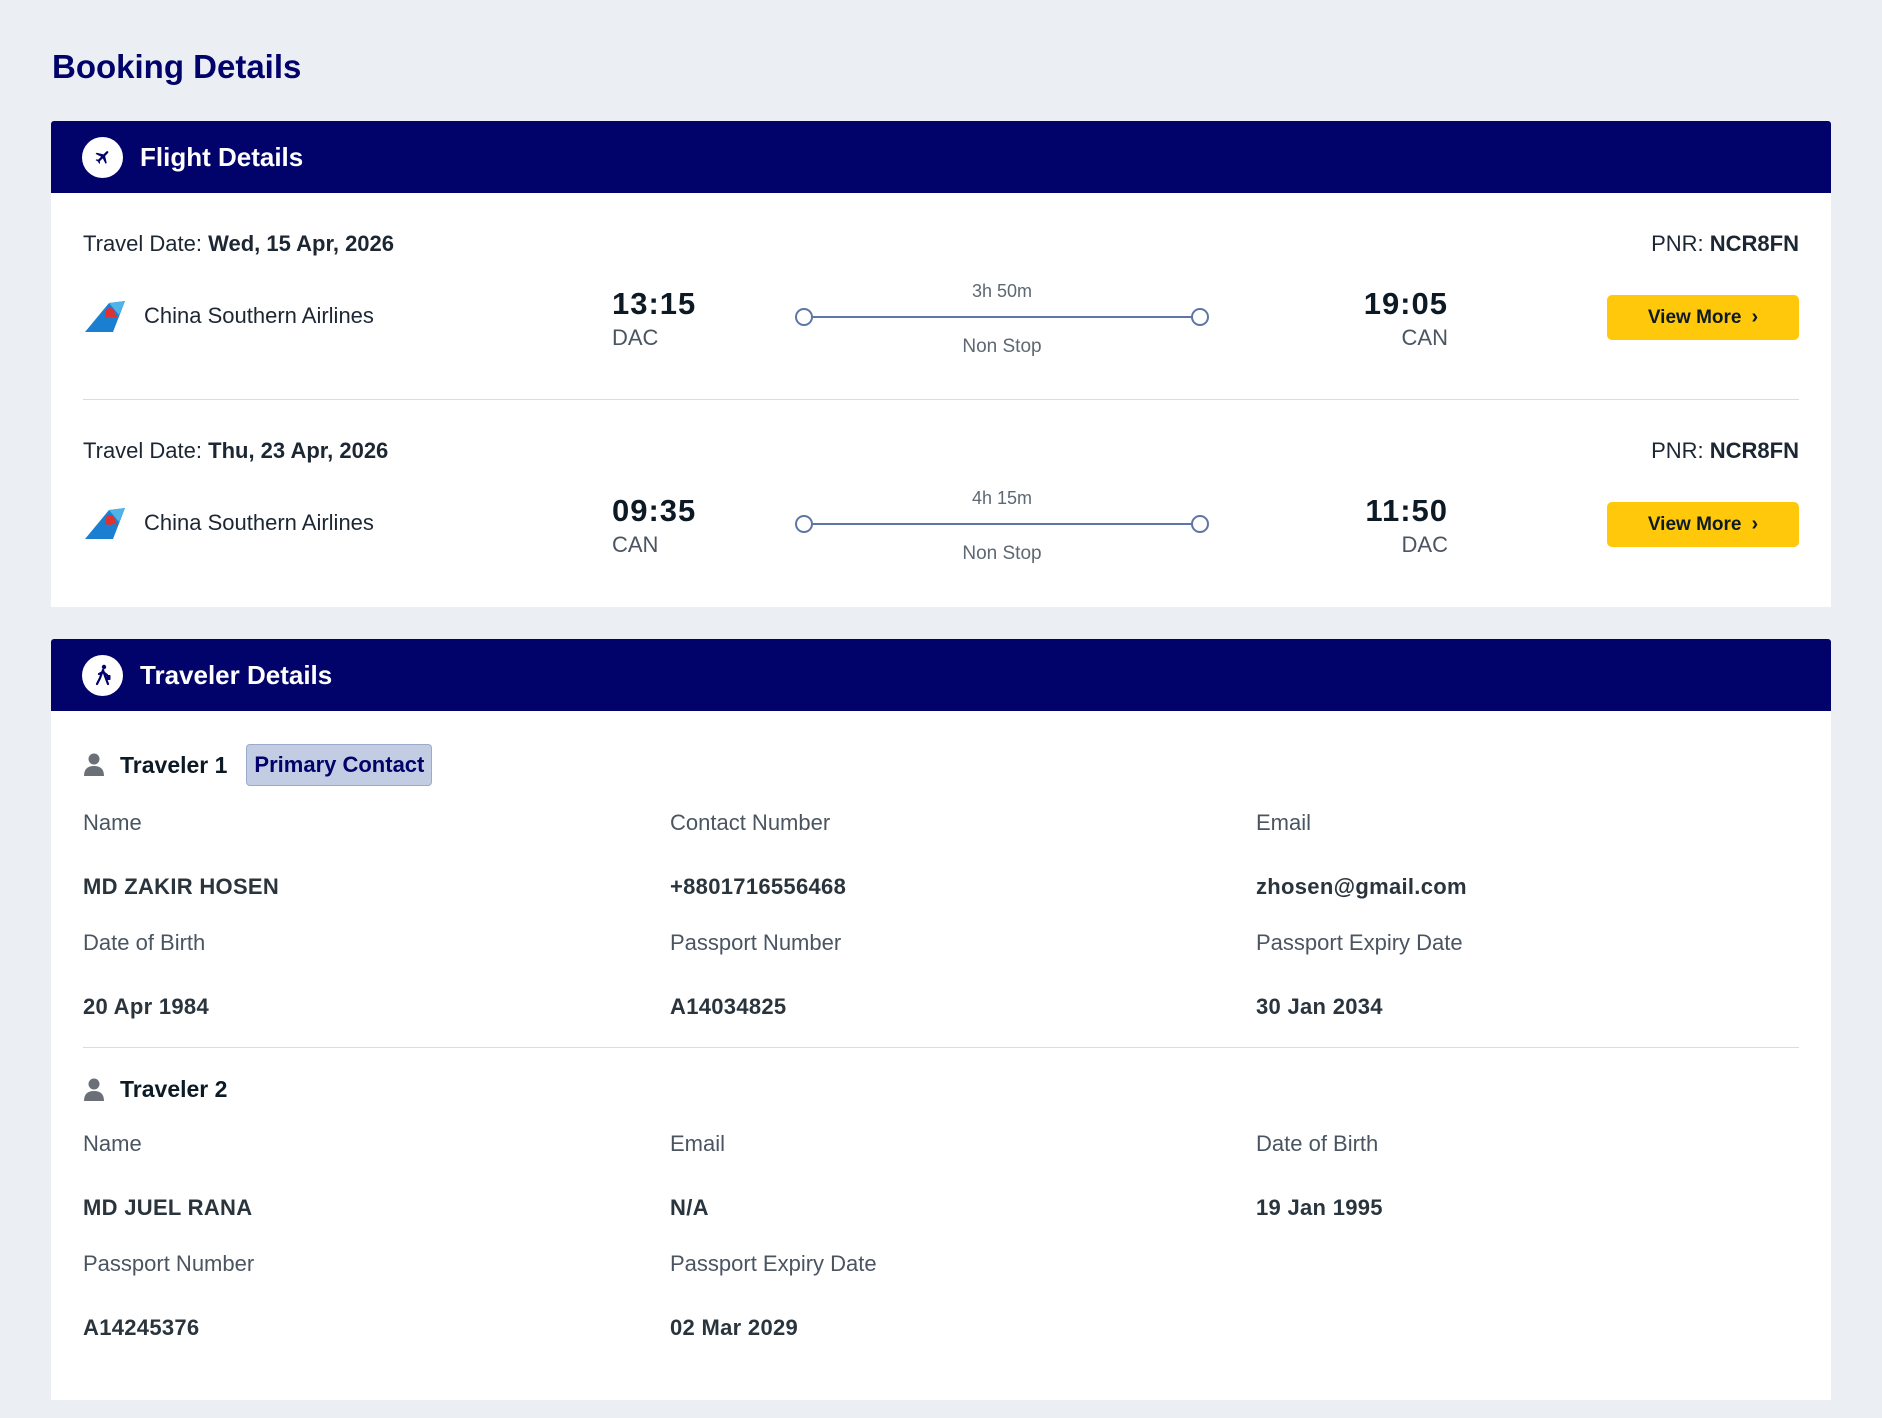 This screenshot has height=1418, width=1882. I want to click on travel-date: Travel Date: Thu, 23 Apr, 2026, so click(235, 451).